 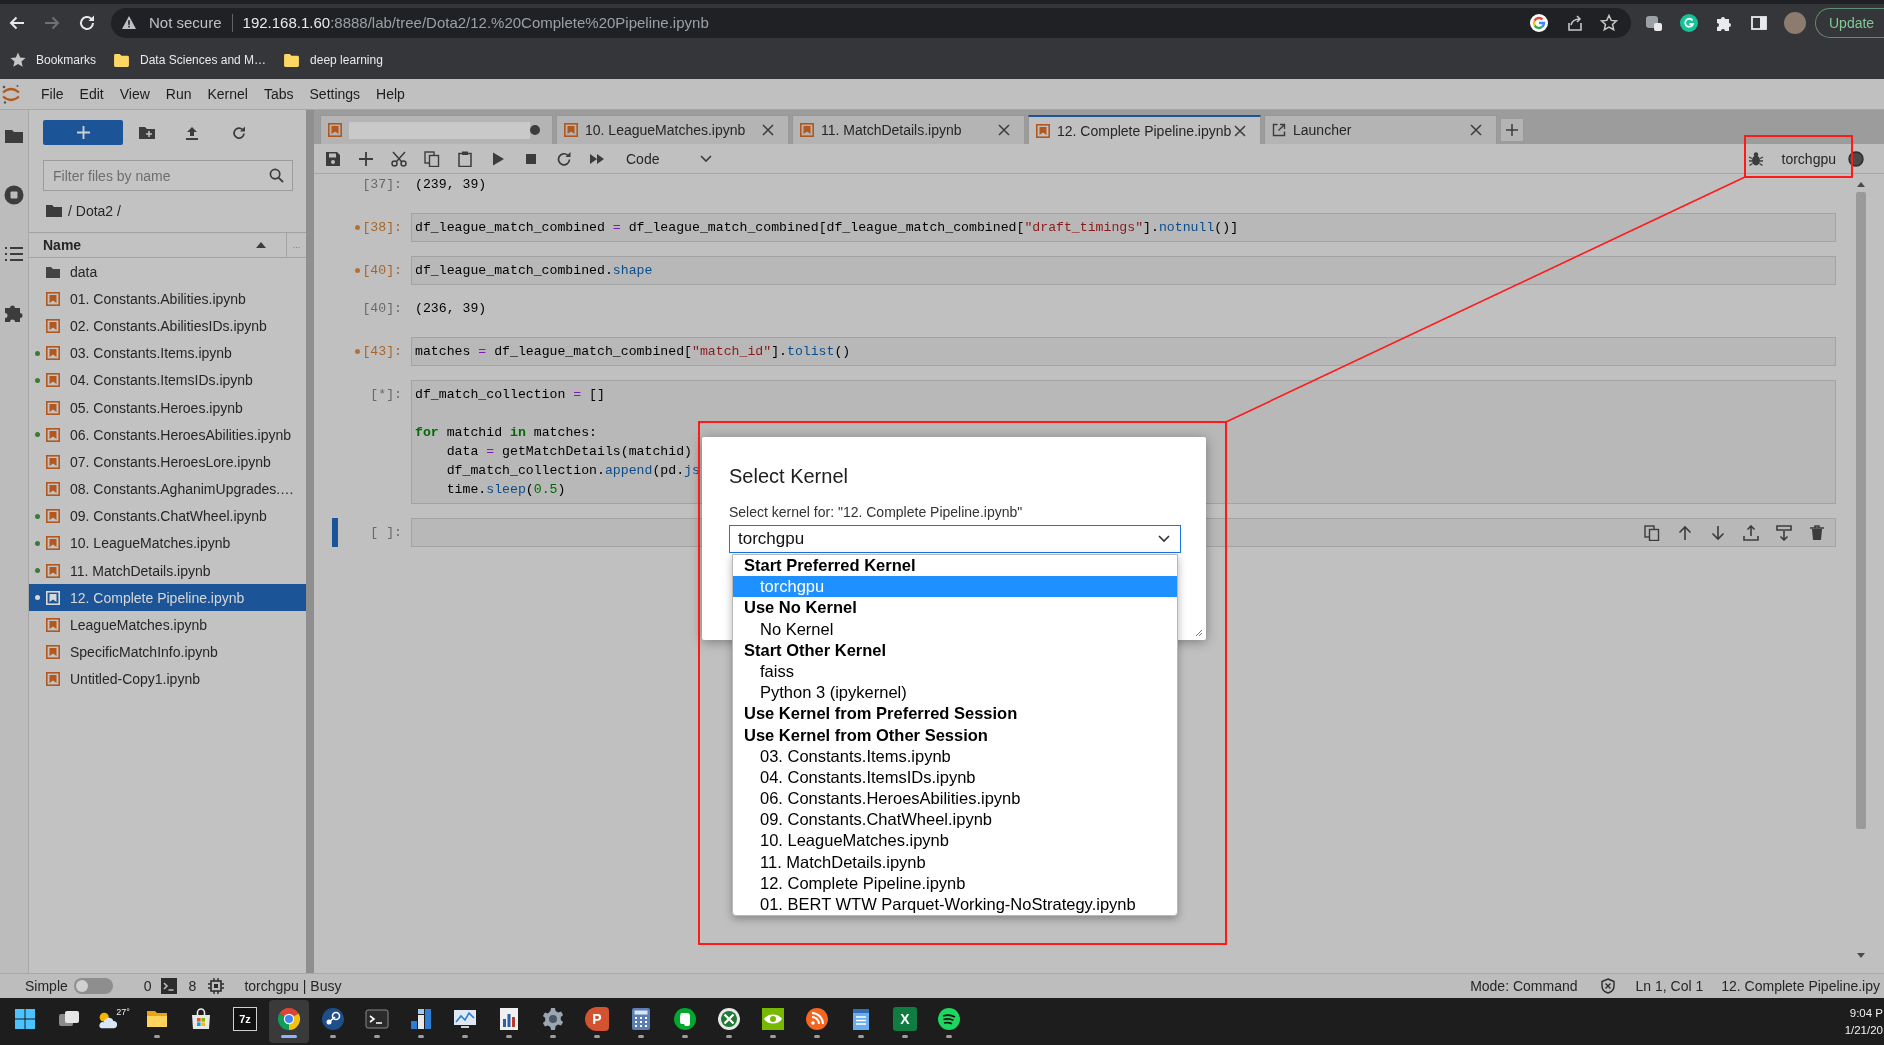 What do you see at coordinates (827, 228) in the screenshot?
I see `code-line: df_league_match_combined = df_league_match_combined[df_league_match_combined["draft_timings"].notnull()]` at bounding box center [827, 228].